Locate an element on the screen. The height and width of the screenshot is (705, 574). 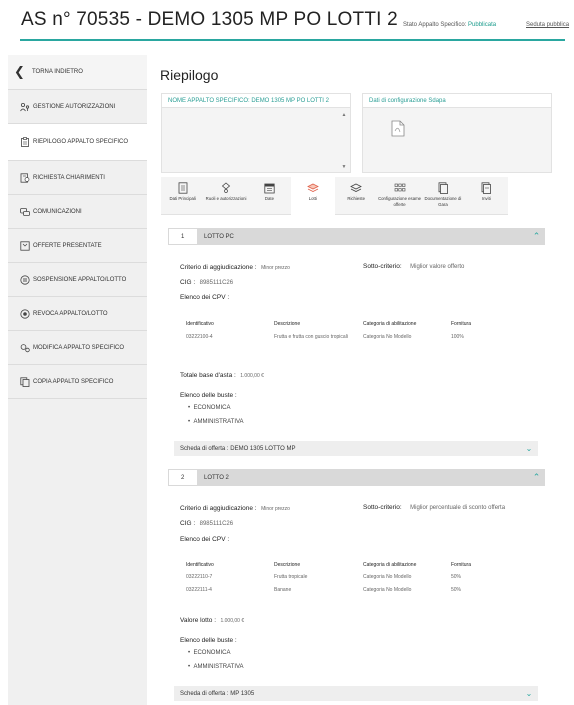
tab-lotti: Lotti is located at coordinates (313, 196).